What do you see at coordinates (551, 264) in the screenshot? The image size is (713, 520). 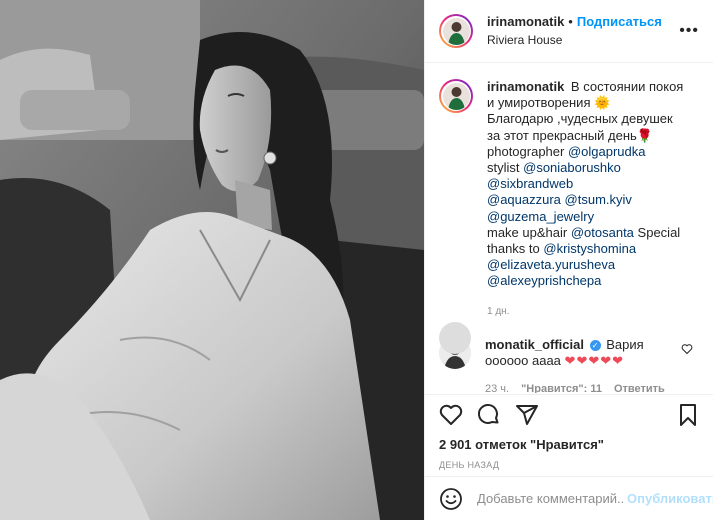 I see `tag-thanks-2: @elizaveta.yurusheva` at bounding box center [551, 264].